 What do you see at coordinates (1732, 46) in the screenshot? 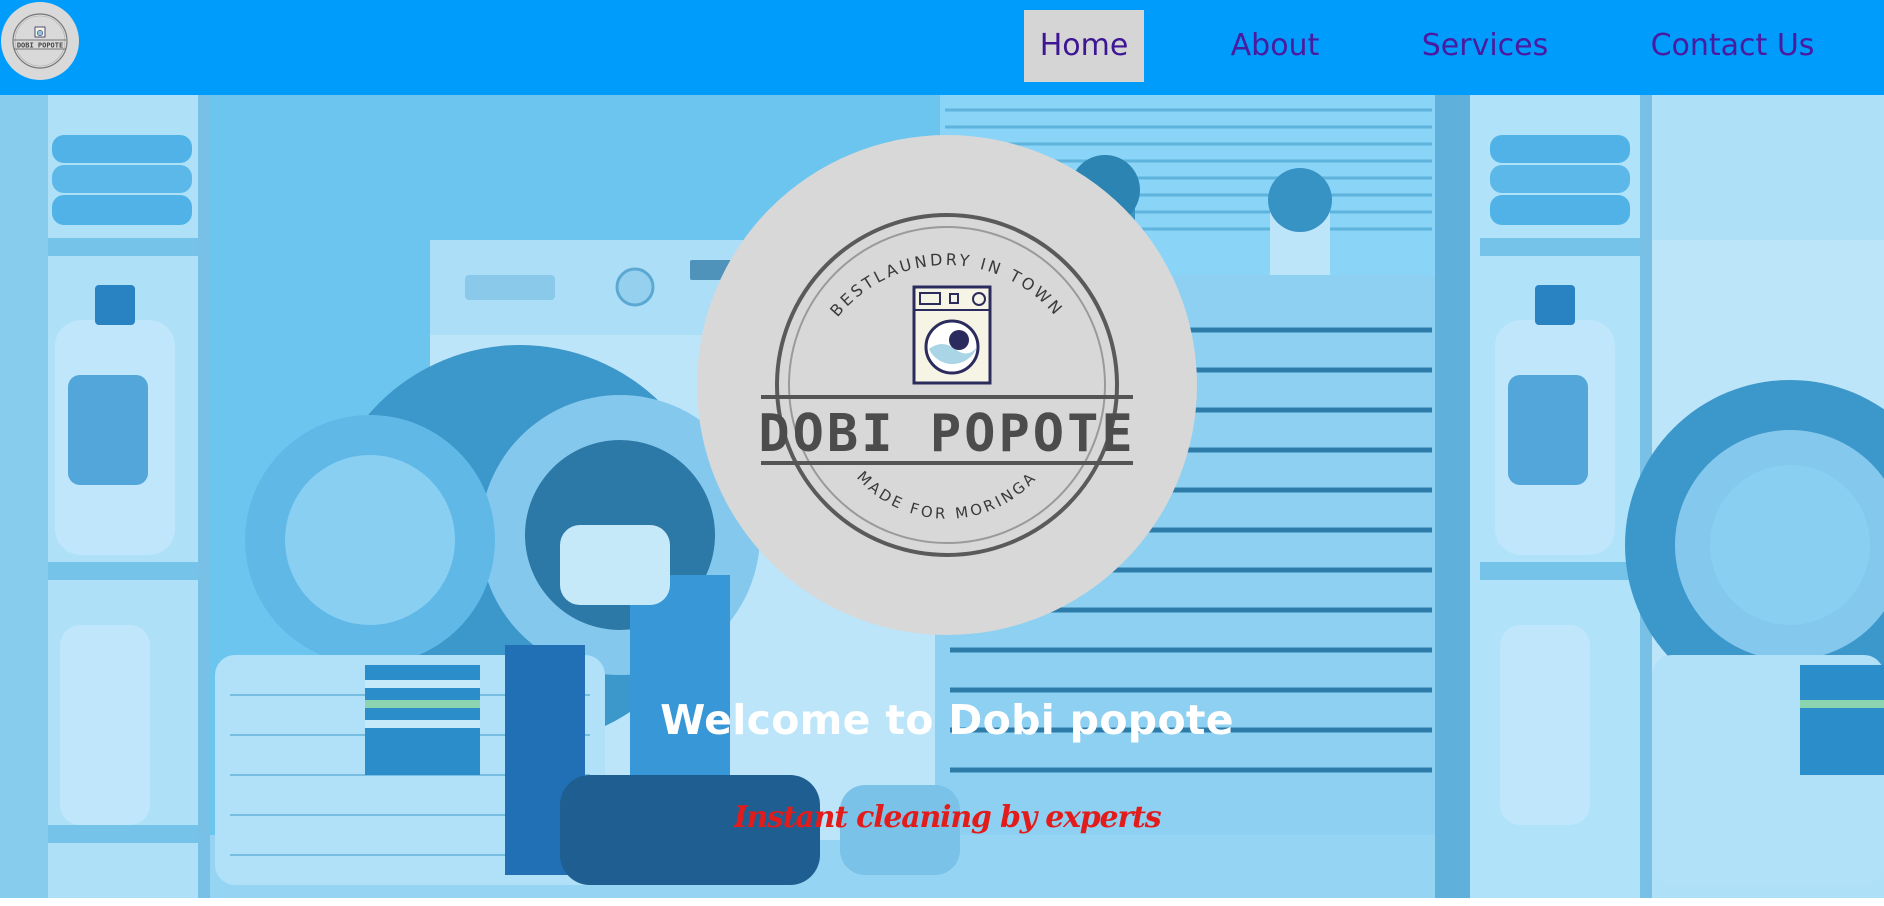
I see `nav-contact-link: Contact Us` at bounding box center [1732, 46].